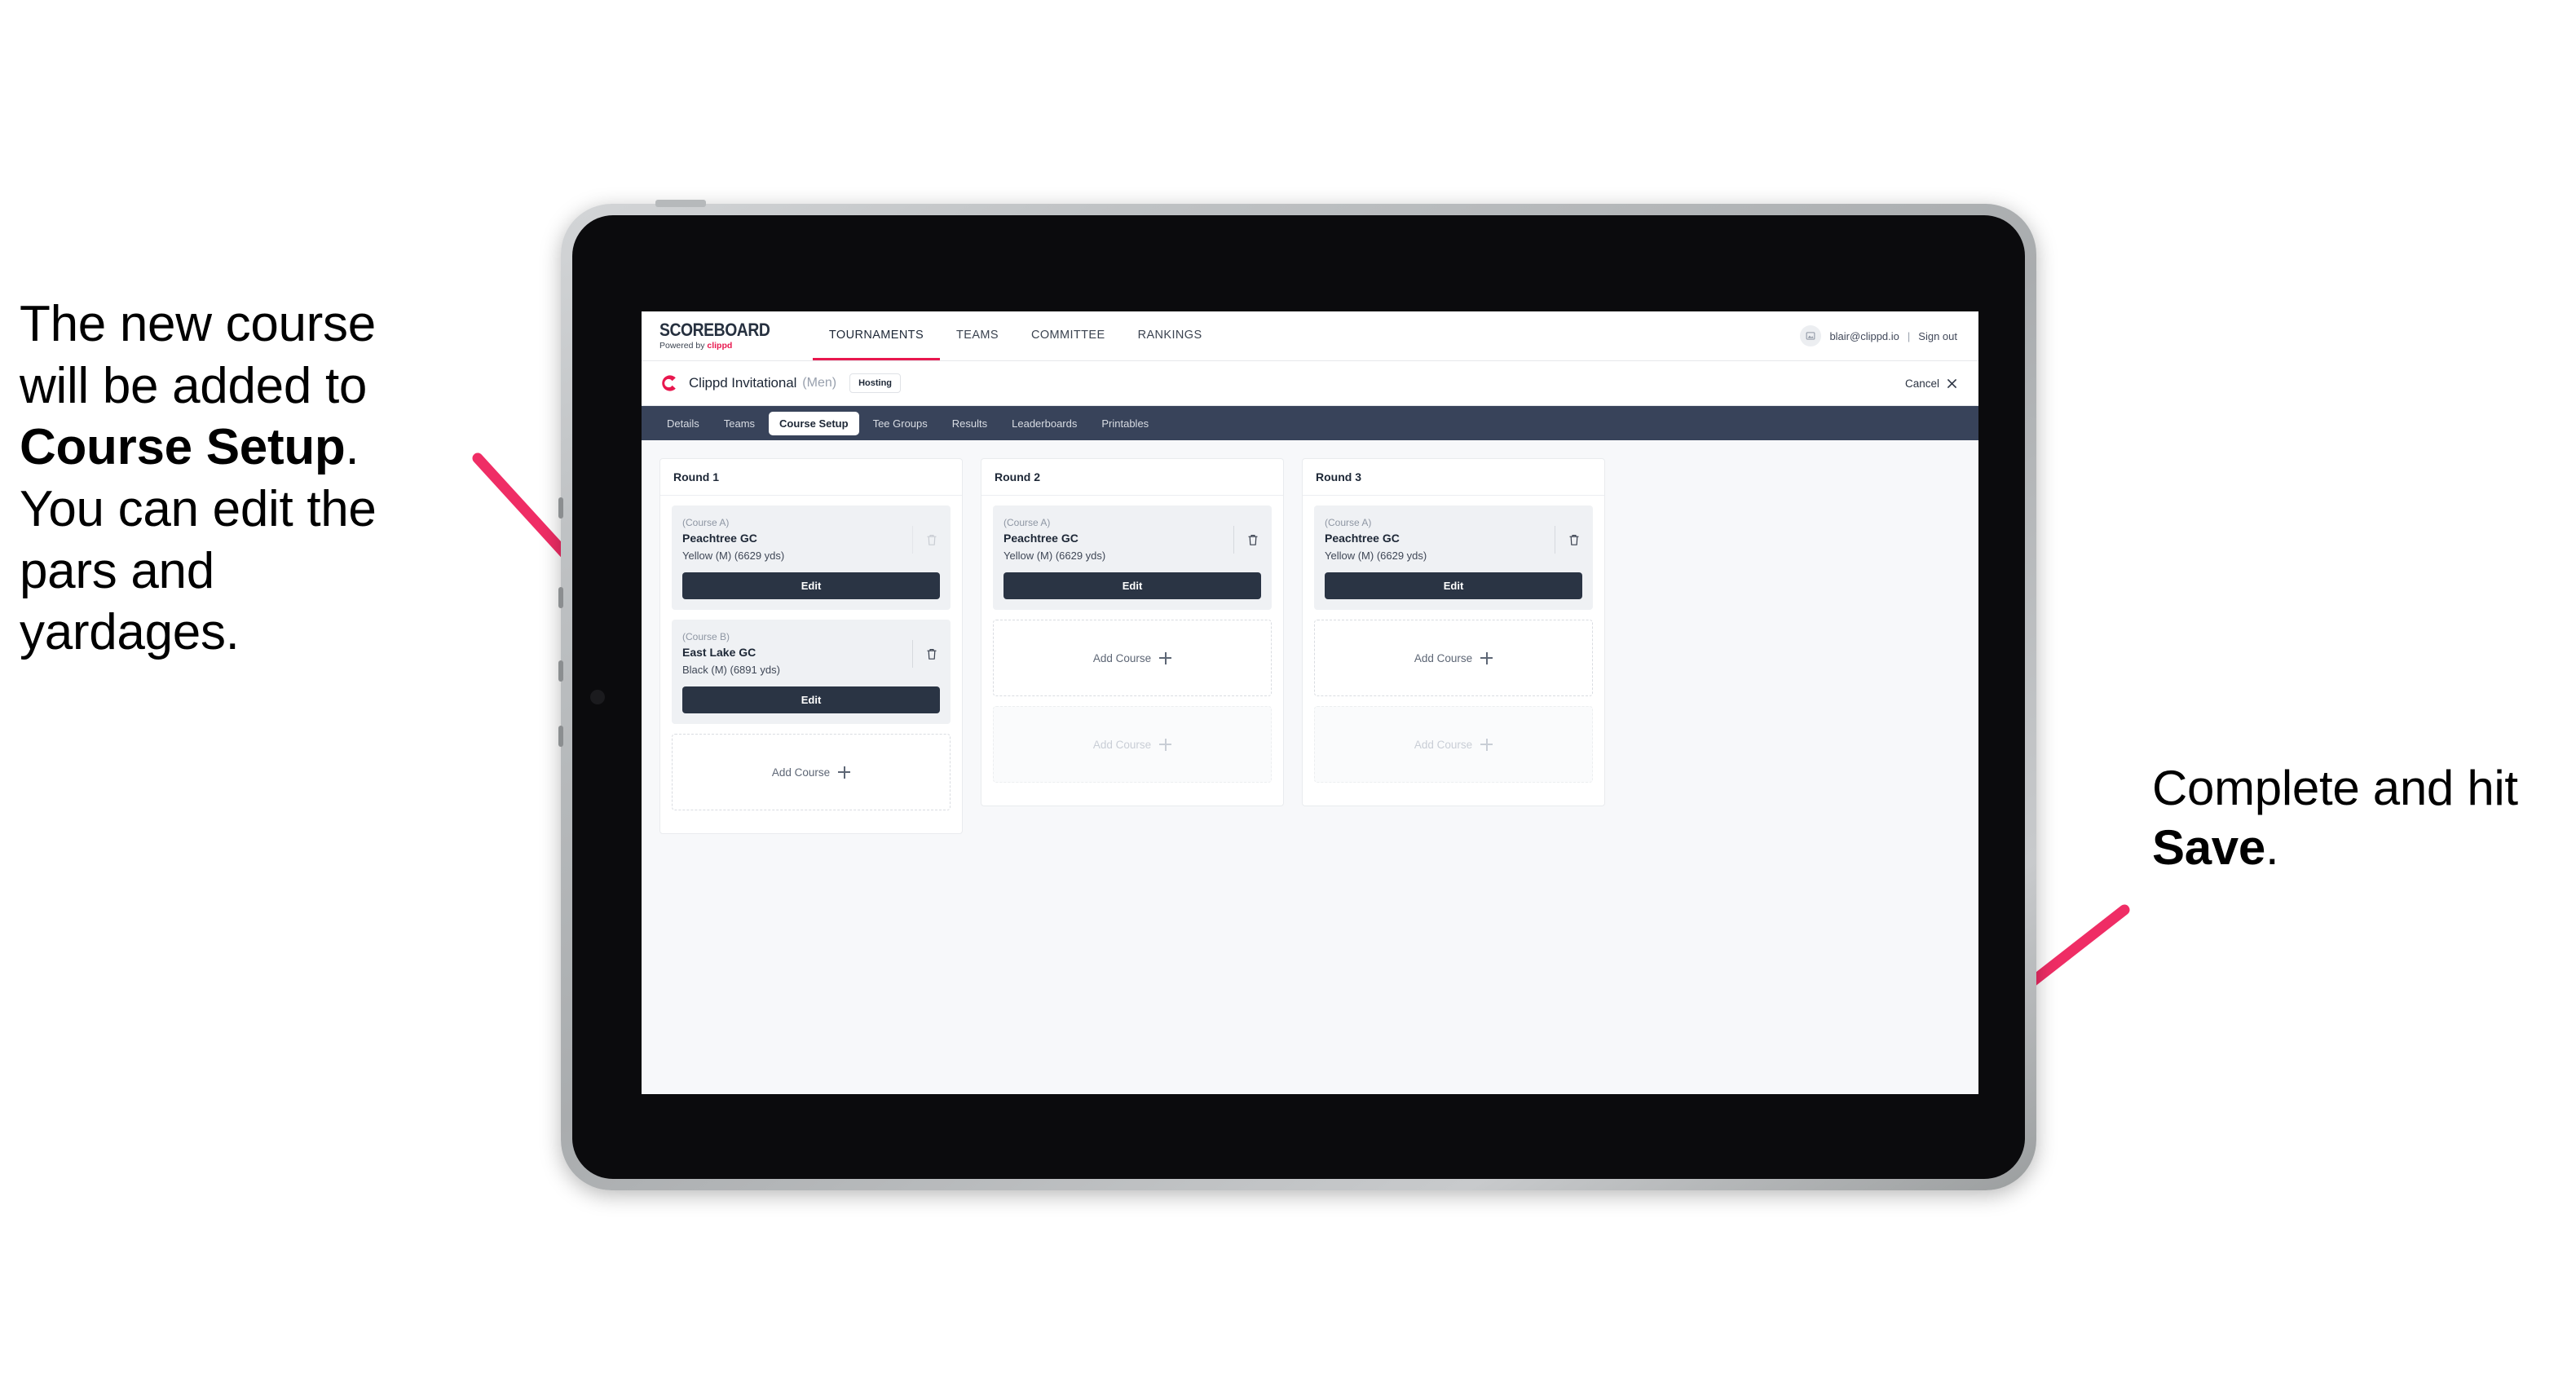 Image resolution: width=2576 pixels, height=1386 pixels. Describe the element at coordinates (1125, 423) in the screenshot. I see `tab-printables: Printables` at that location.